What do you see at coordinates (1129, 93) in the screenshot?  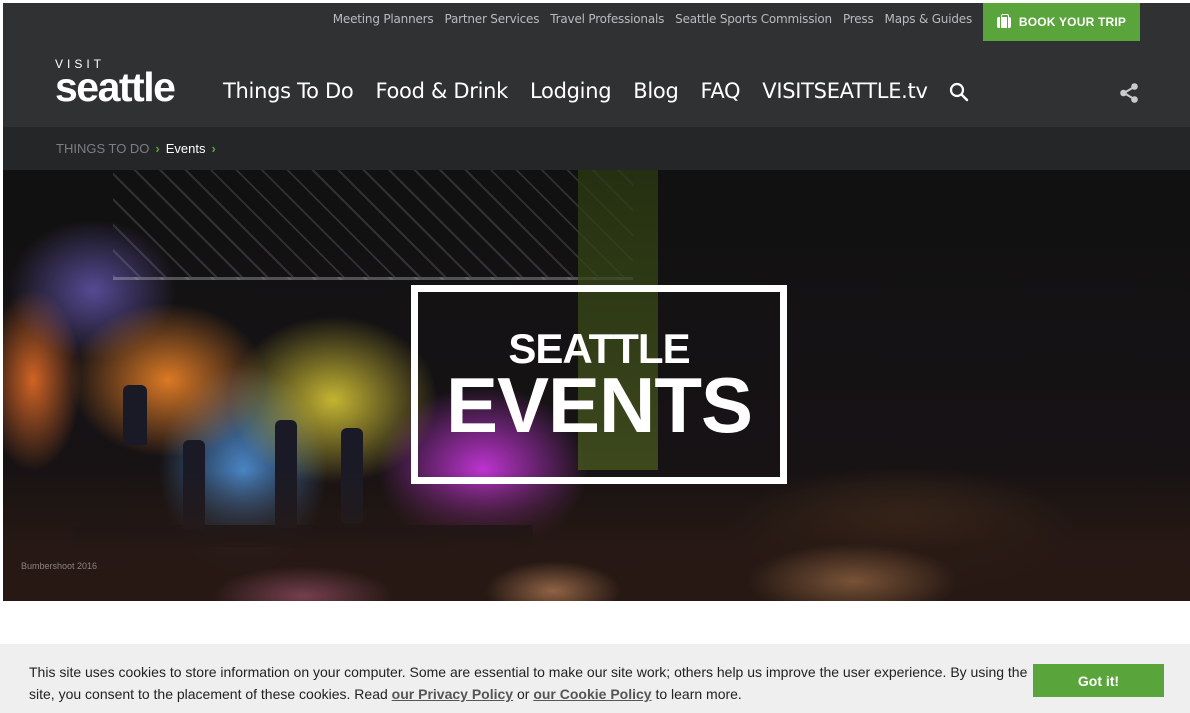 I see `share-icon` at bounding box center [1129, 93].